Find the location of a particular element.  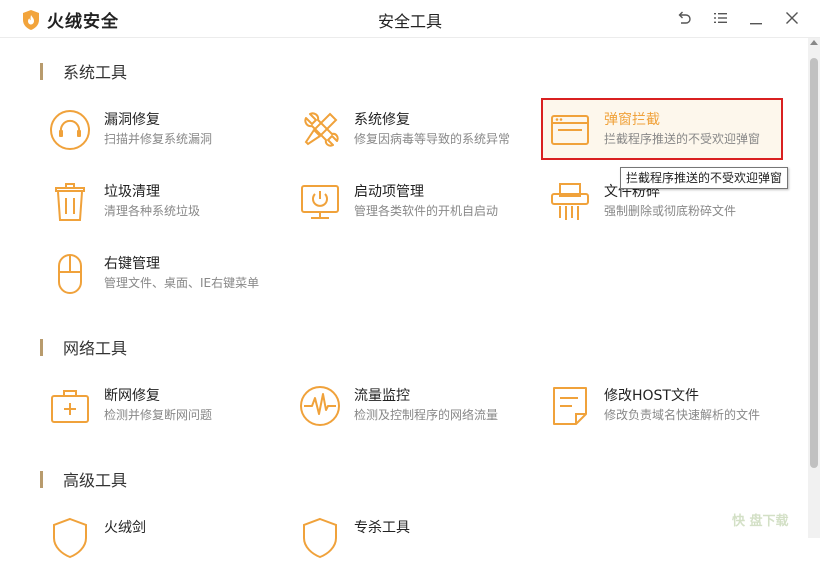

tool-network-repair: 断网修复 检测并修复断网问题 is located at coordinates (170, 412).